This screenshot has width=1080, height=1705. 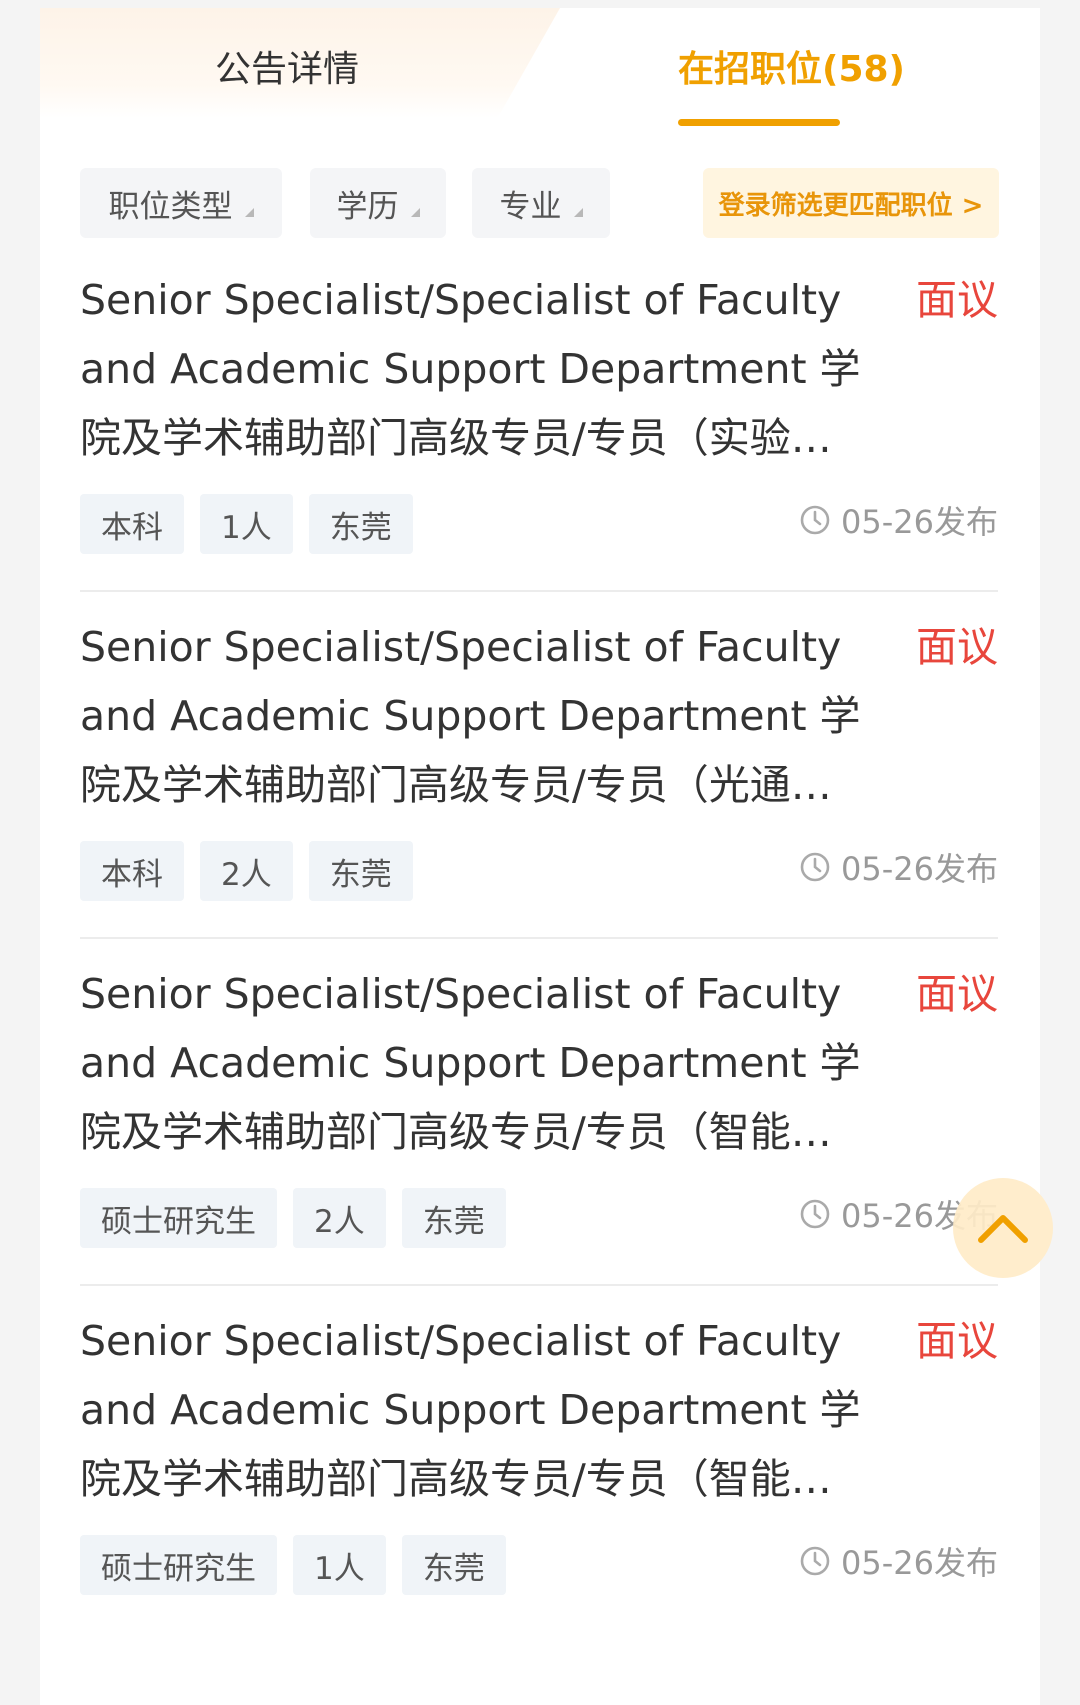 I want to click on job-tags: 硕士研究生 1人 东莞, so click(x=293, y=1565).